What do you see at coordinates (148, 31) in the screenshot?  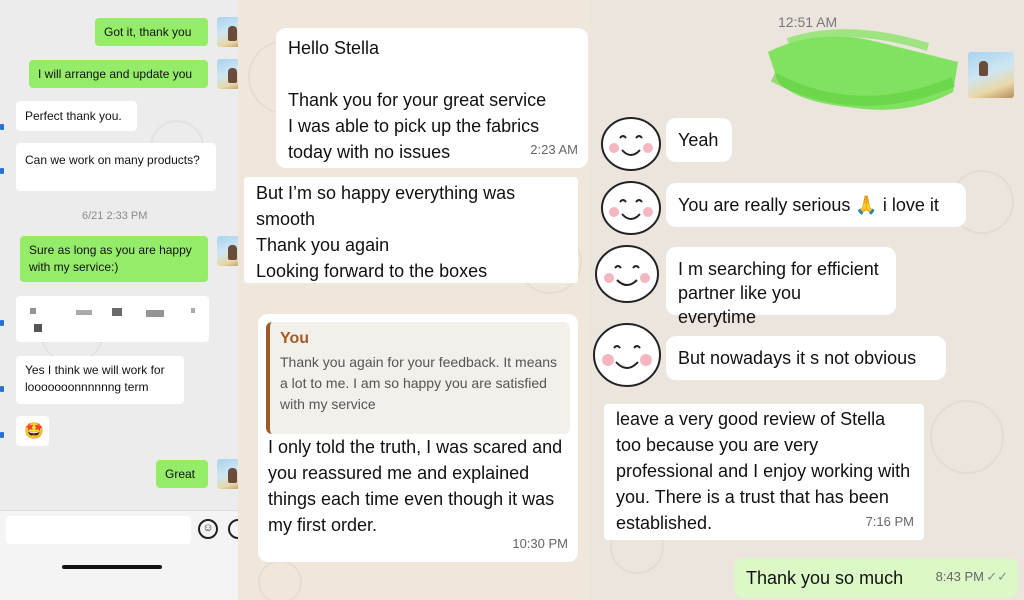 I see `message-text: Got it, thank you` at bounding box center [148, 31].